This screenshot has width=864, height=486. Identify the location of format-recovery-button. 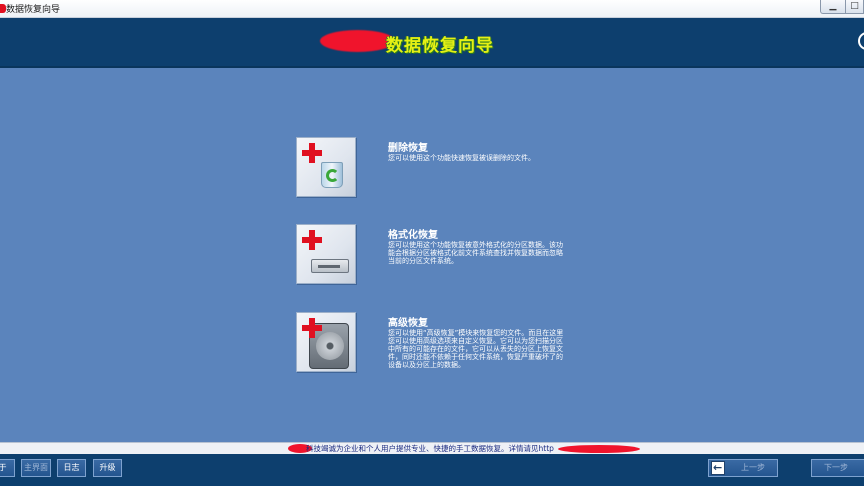
(326, 254).